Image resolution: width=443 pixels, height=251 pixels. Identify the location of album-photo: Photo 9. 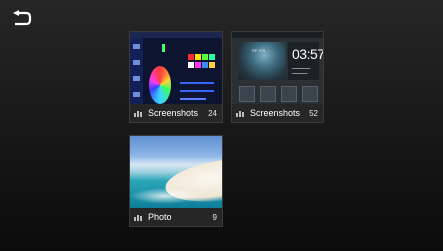
(176, 181).